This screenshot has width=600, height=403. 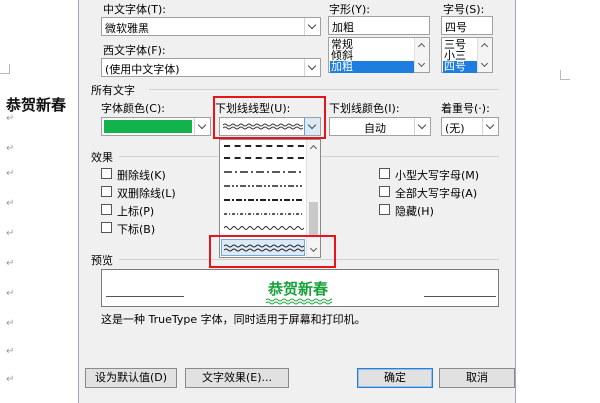 What do you see at coordinates (313, 219) in the screenshot?
I see `scrollbar-thumb` at bounding box center [313, 219].